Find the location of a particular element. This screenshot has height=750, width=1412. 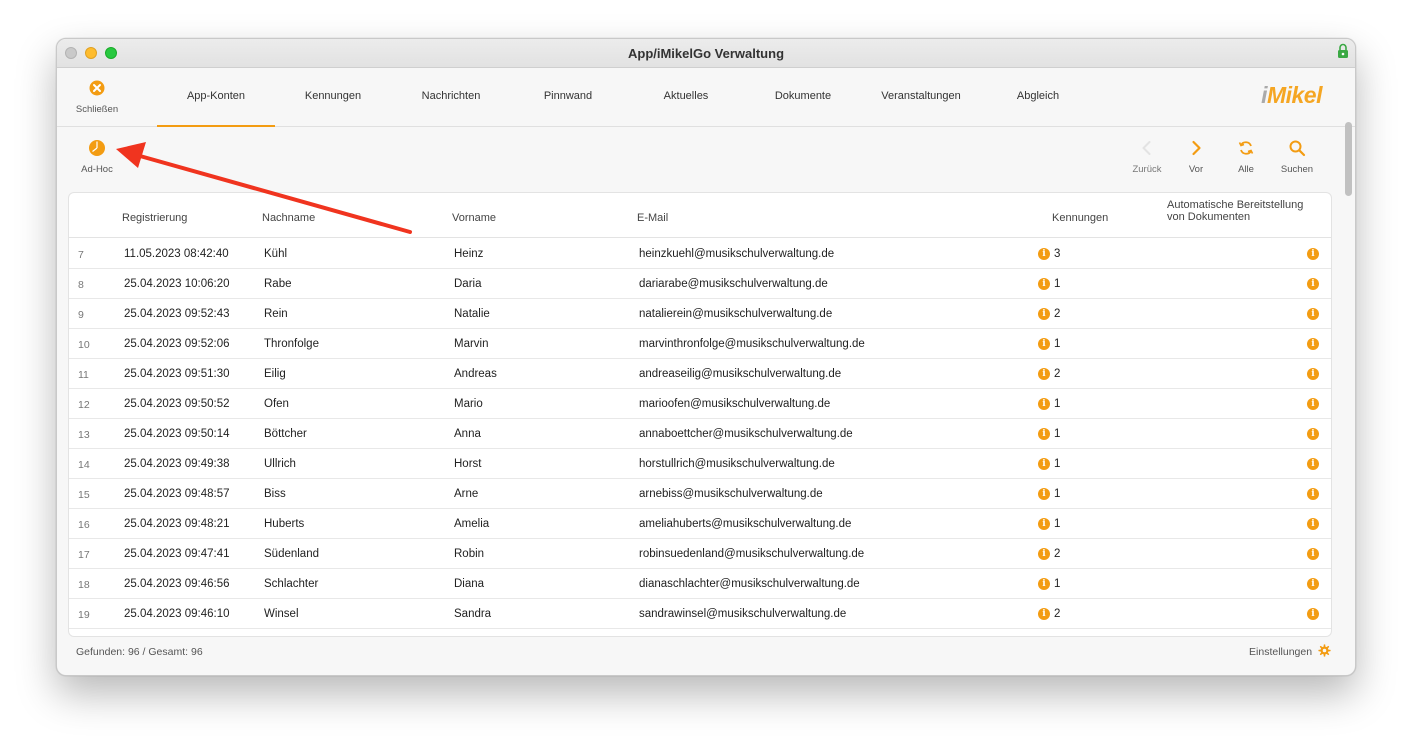

tab-nachrichten: Nachrichten is located at coordinates (451, 97).